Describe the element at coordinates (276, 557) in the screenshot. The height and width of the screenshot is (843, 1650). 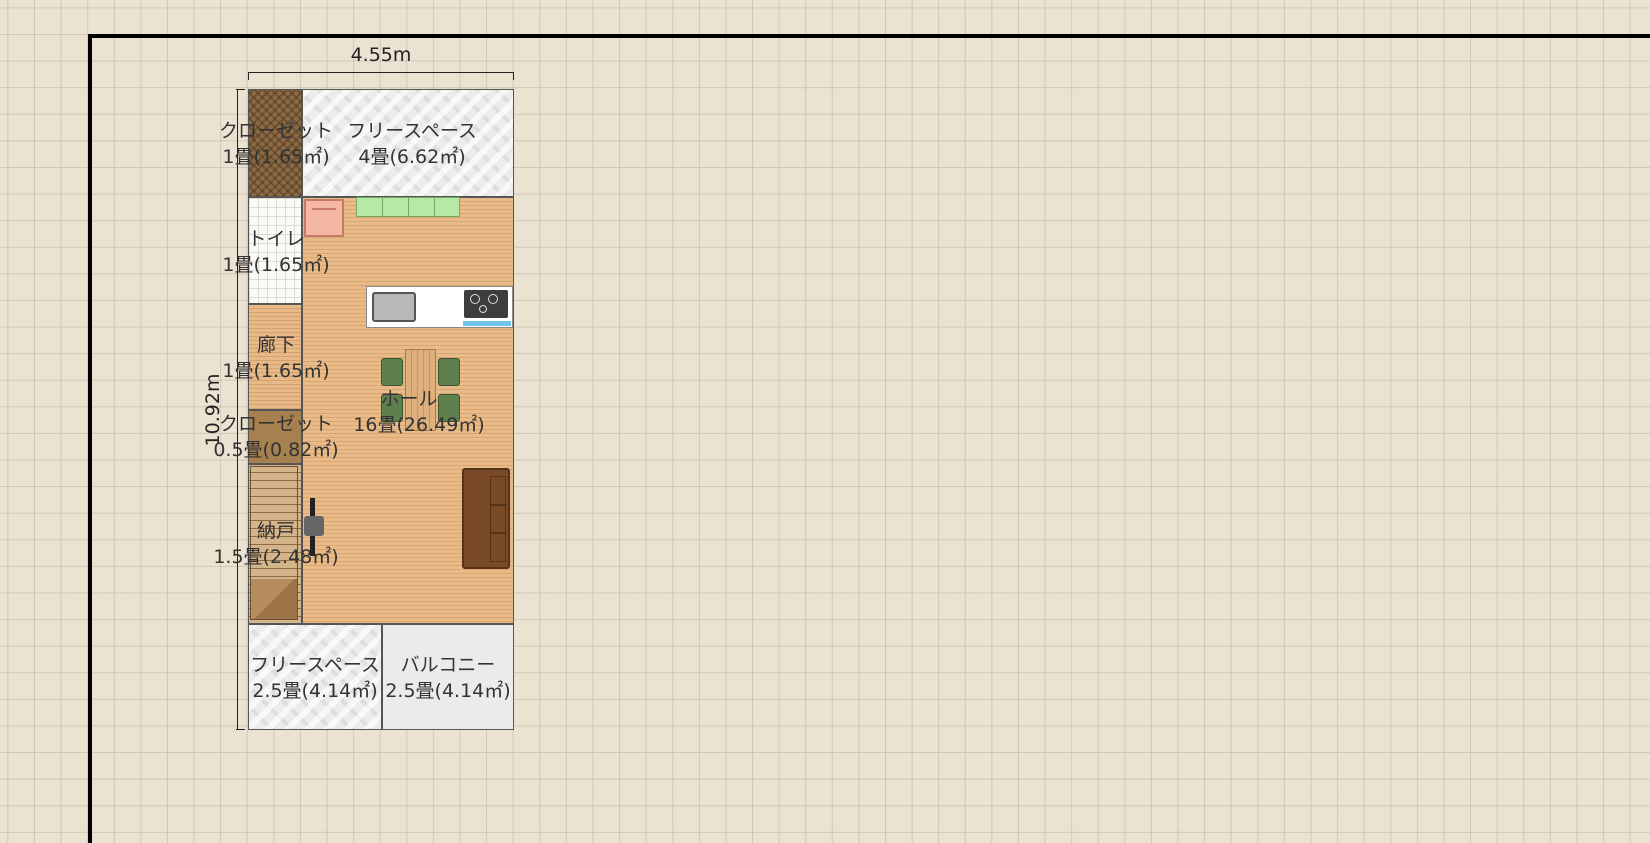
I see `room-area: 1.5畳(2.48㎡)` at that location.